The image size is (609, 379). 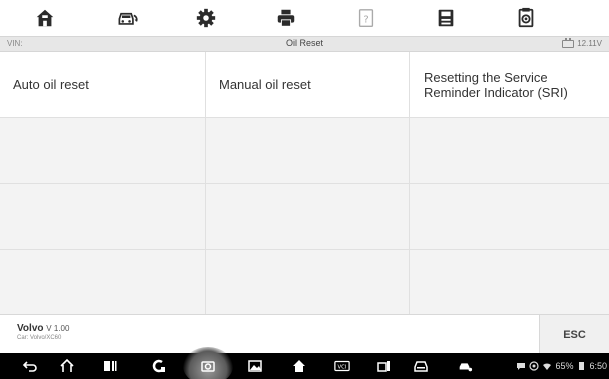 I want to click on shop-manager-button, so click(x=465, y=366).